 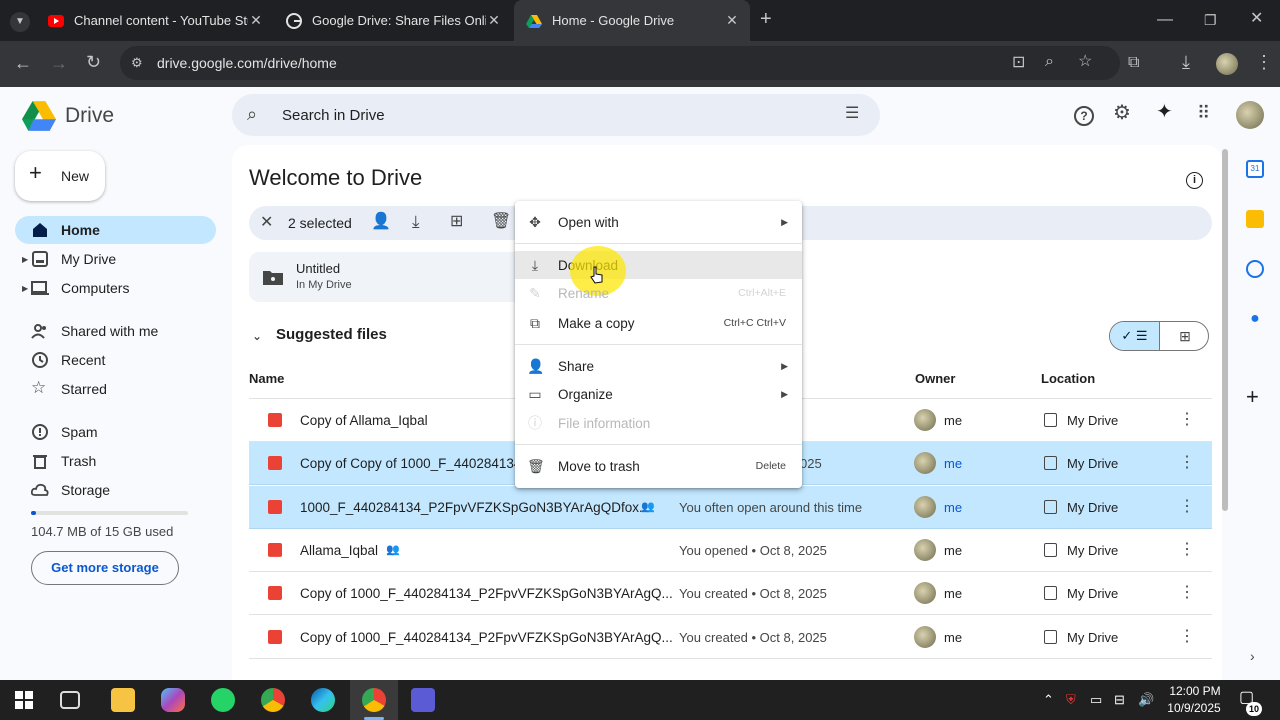 I want to click on add-addon-icon: +, so click(x=1252, y=397).